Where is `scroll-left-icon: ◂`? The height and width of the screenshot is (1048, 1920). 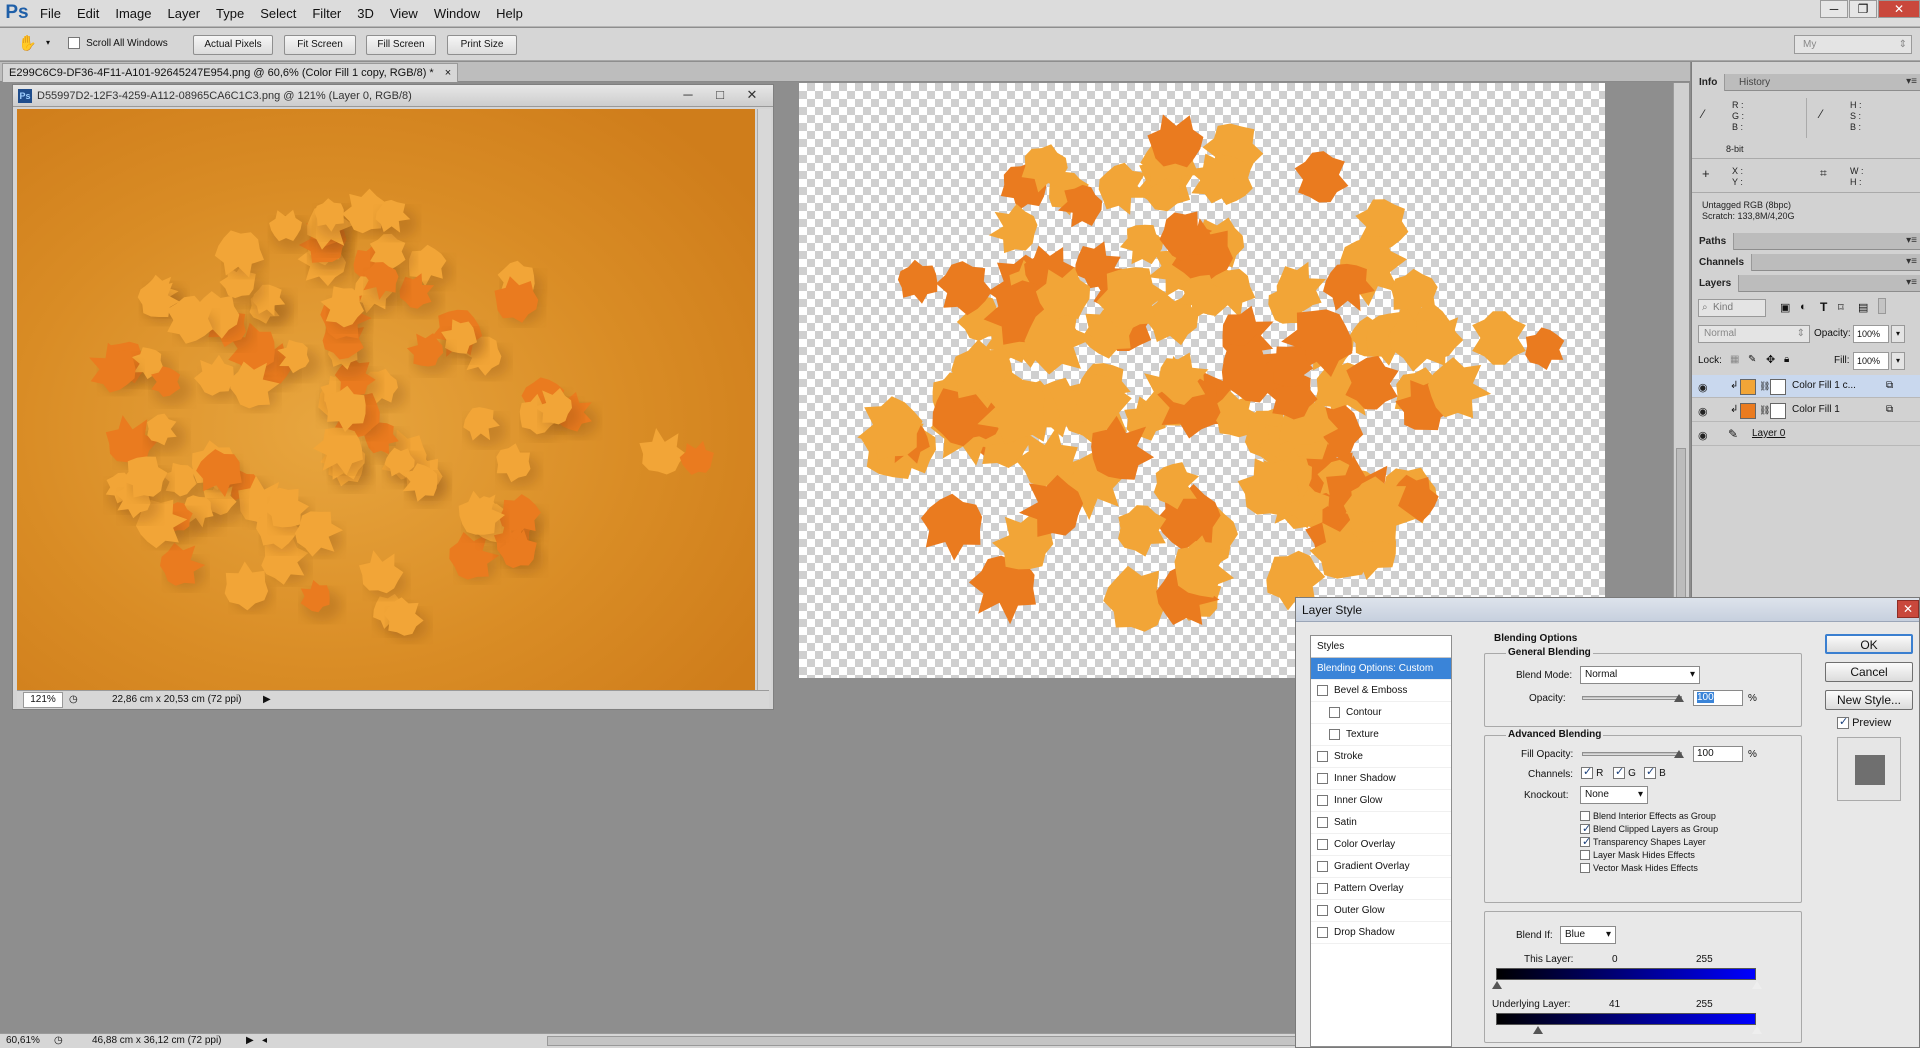 scroll-left-icon: ◂ is located at coordinates (264, 1041).